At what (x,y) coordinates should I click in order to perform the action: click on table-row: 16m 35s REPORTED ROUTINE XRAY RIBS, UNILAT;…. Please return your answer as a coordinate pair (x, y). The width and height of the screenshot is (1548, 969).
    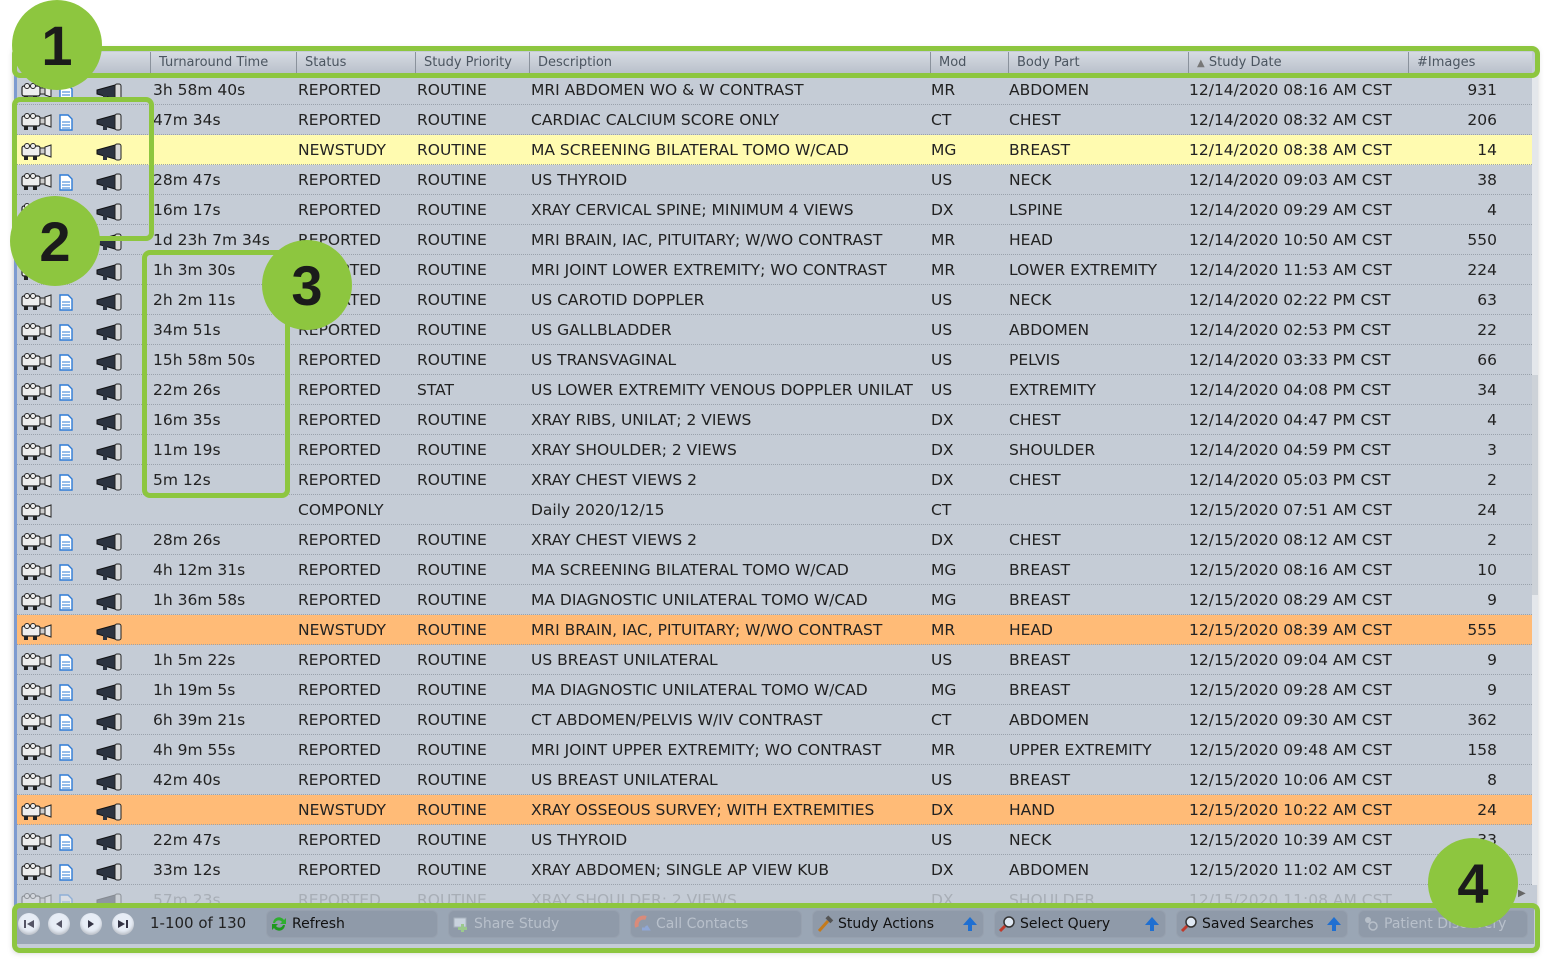
    Looking at the image, I should click on (774, 420).